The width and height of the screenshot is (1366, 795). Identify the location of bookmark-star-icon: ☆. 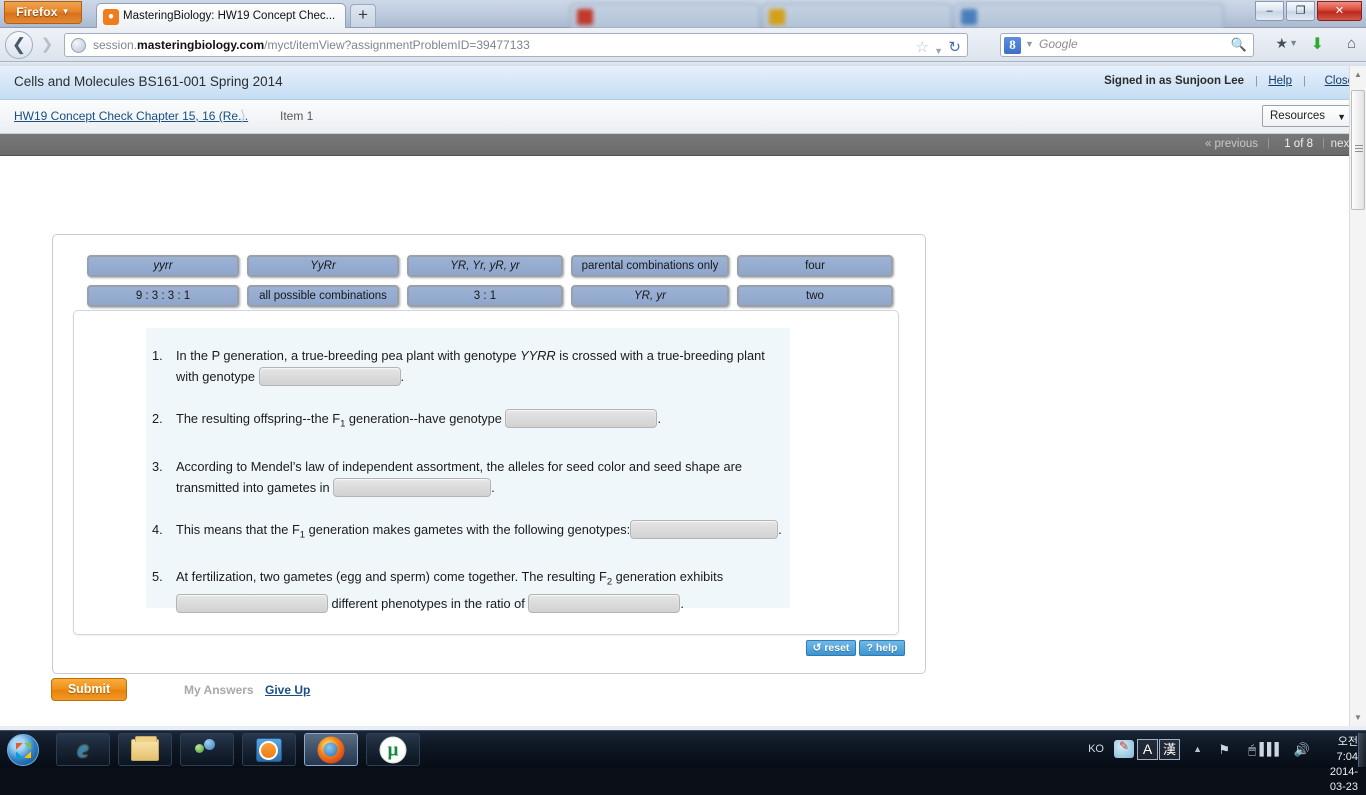
(922, 47).